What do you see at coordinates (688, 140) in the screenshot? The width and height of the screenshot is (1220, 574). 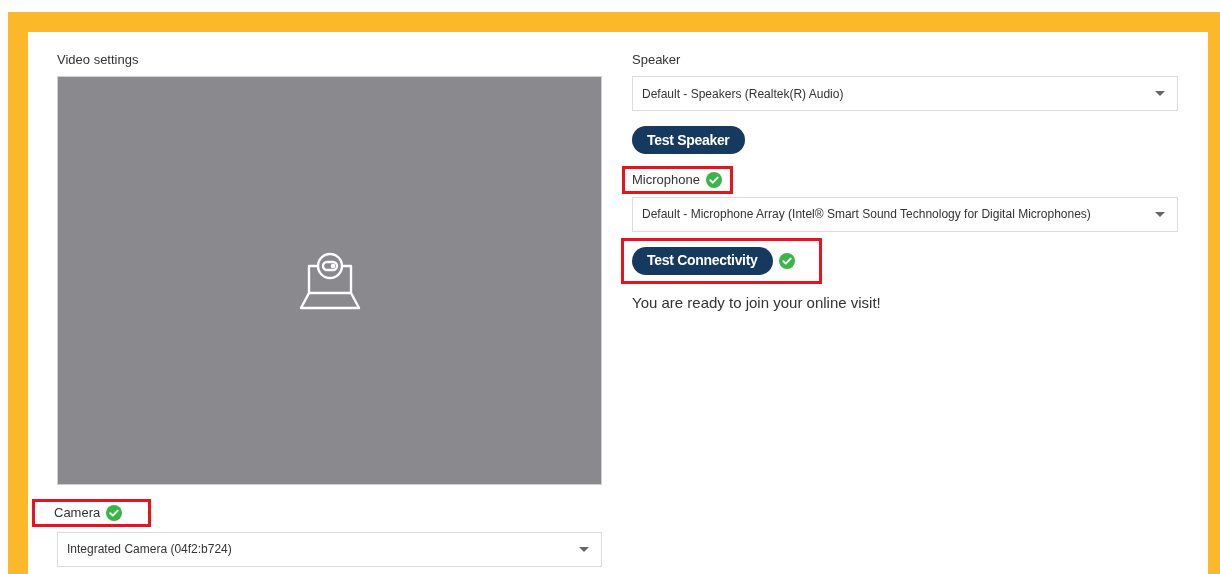 I see `test-button: Test Speaker` at bounding box center [688, 140].